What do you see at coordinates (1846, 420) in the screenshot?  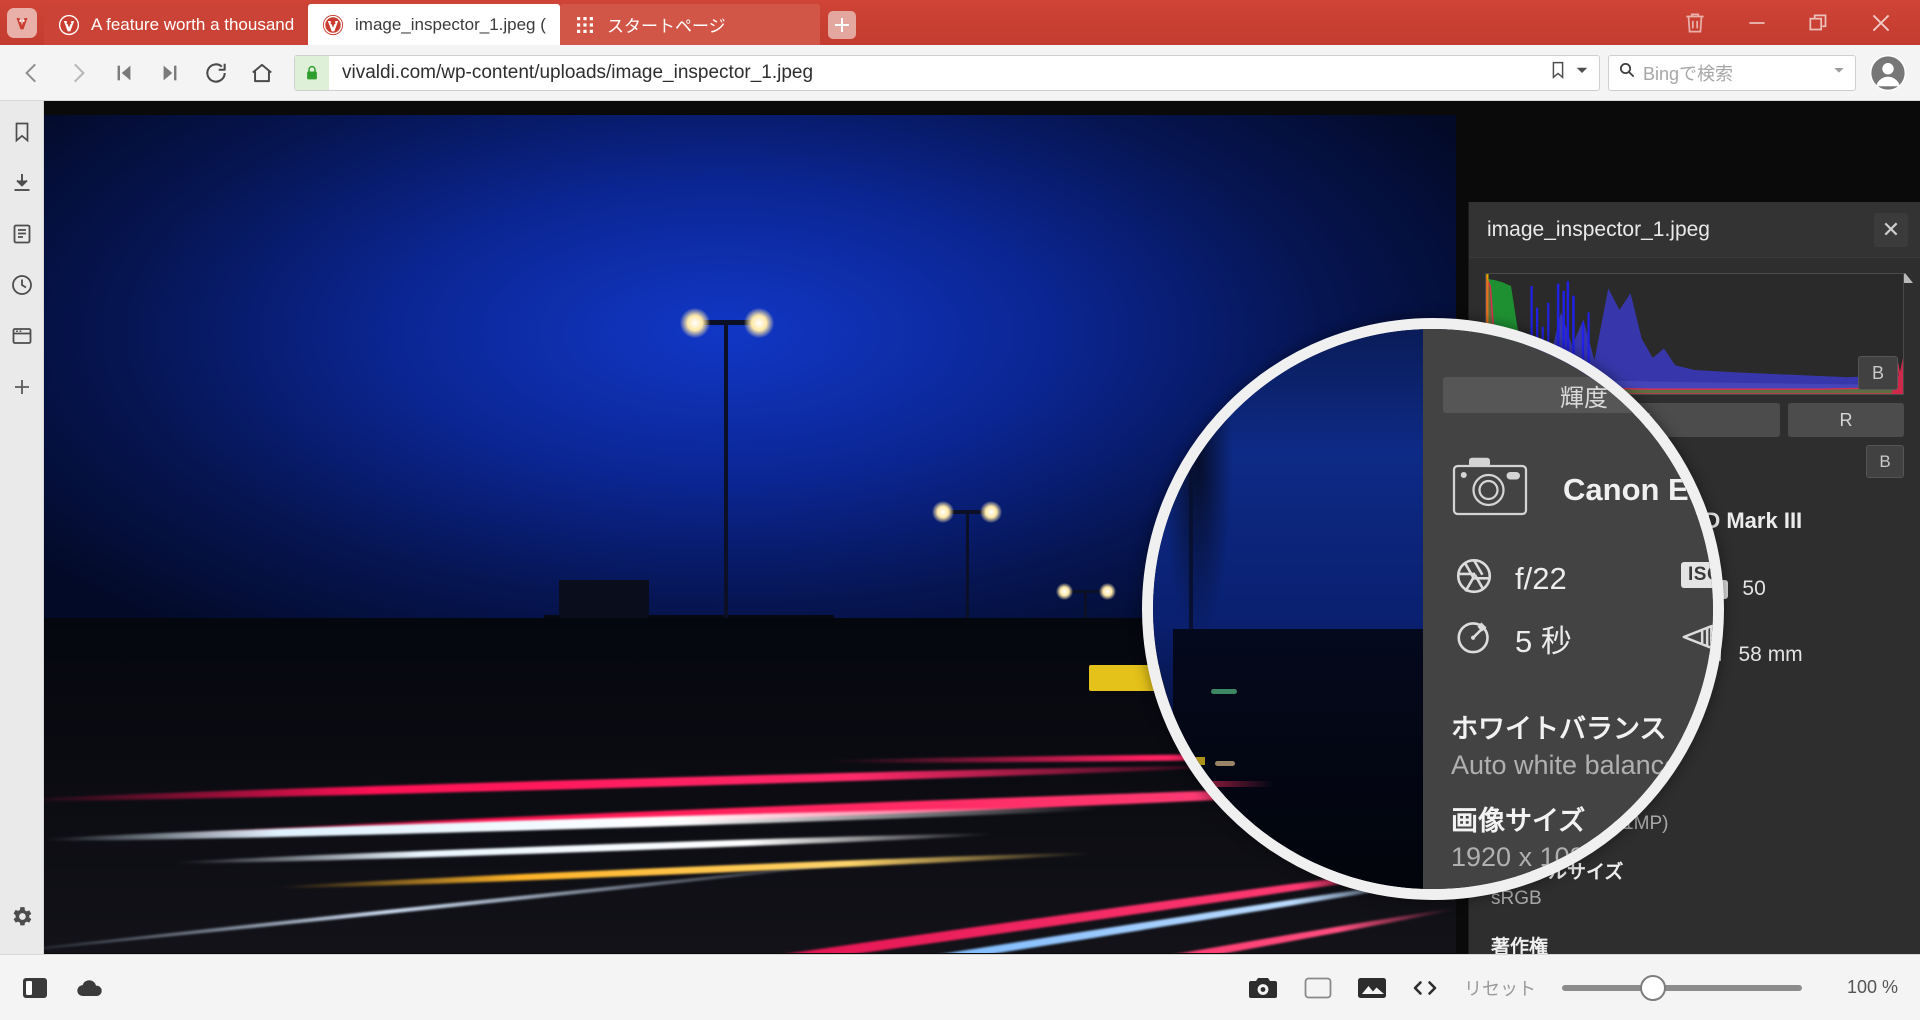 I see `histogram-mode-r: R` at bounding box center [1846, 420].